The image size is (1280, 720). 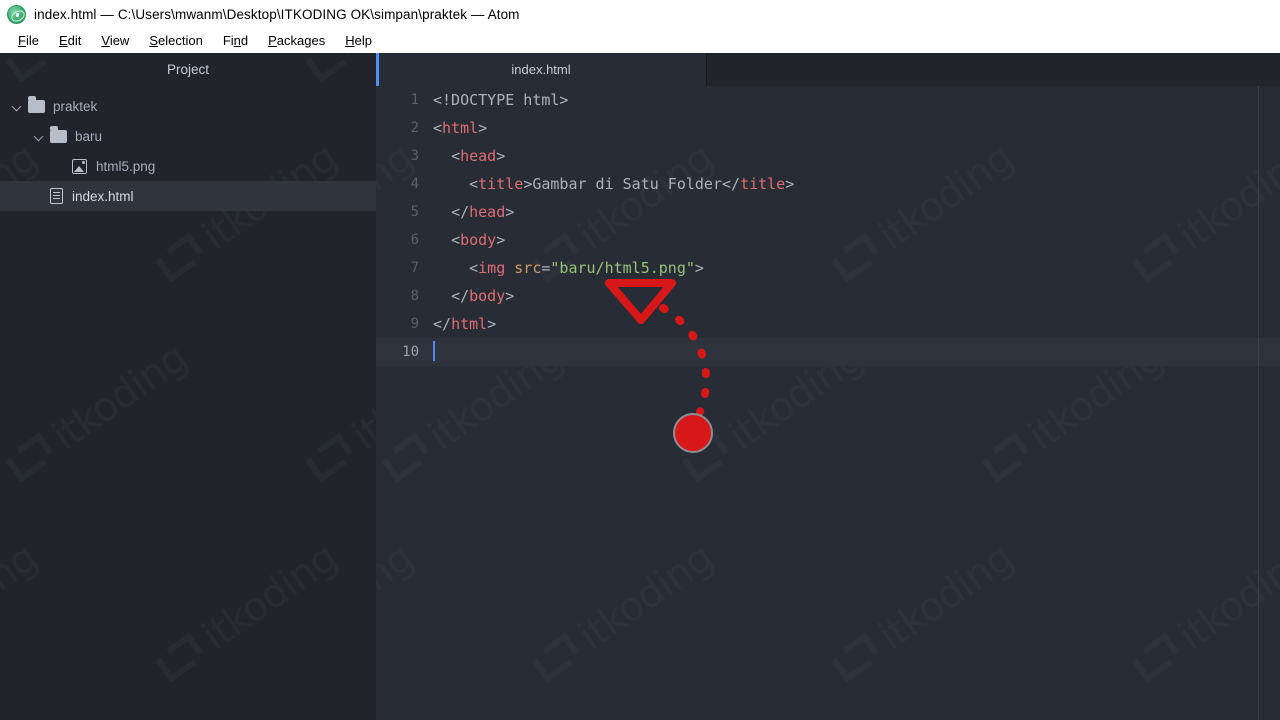 I want to click on code-line: 7 <img src="baru/html5.png">, so click(x=828, y=268).